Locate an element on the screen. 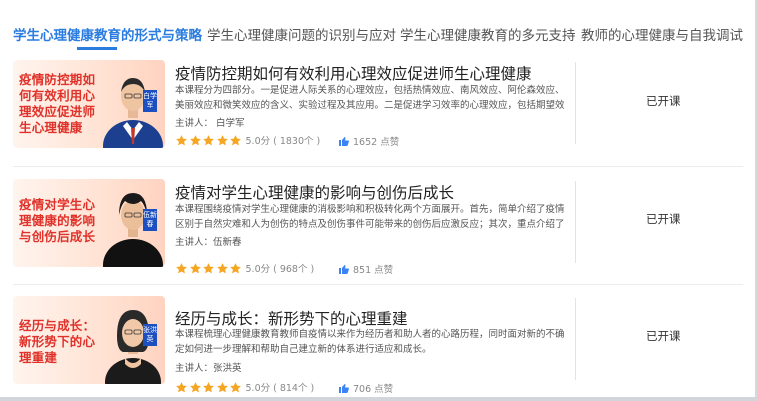 This screenshot has width=757, height=401. course-lecturer: 主讲人： 白学军 is located at coordinates (210, 123).